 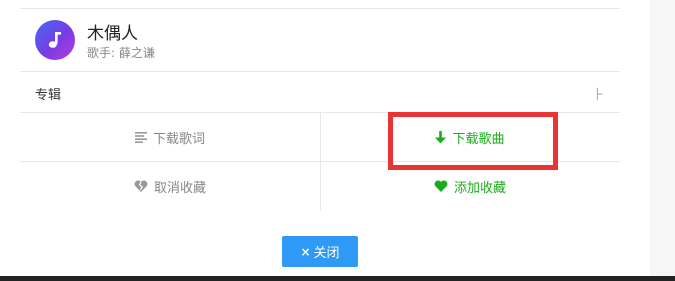 I want to click on heart-icon, so click(x=441, y=186).